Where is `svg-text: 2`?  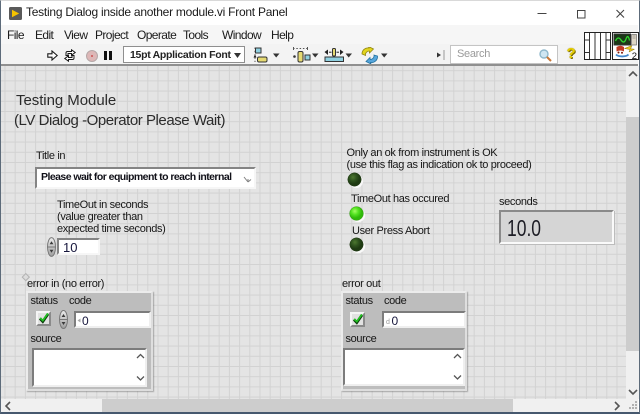 svg-text: 2 is located at coordinates (634, 54).